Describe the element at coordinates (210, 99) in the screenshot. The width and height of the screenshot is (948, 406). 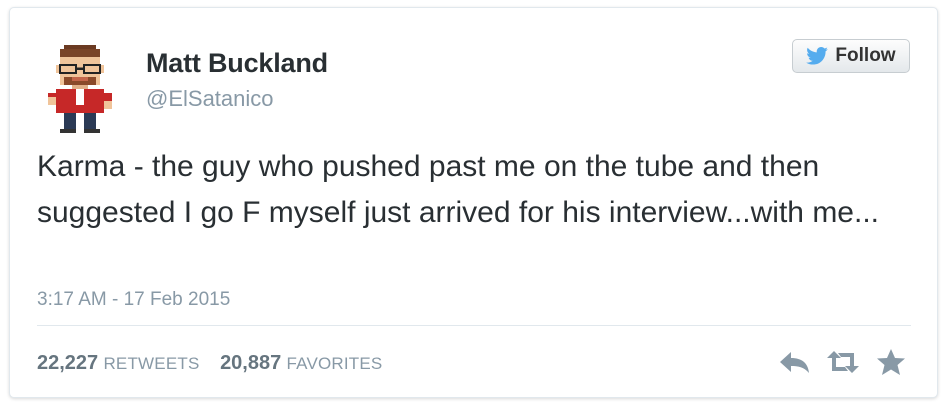
I see `user-handle: @ElSatanico` at that location.